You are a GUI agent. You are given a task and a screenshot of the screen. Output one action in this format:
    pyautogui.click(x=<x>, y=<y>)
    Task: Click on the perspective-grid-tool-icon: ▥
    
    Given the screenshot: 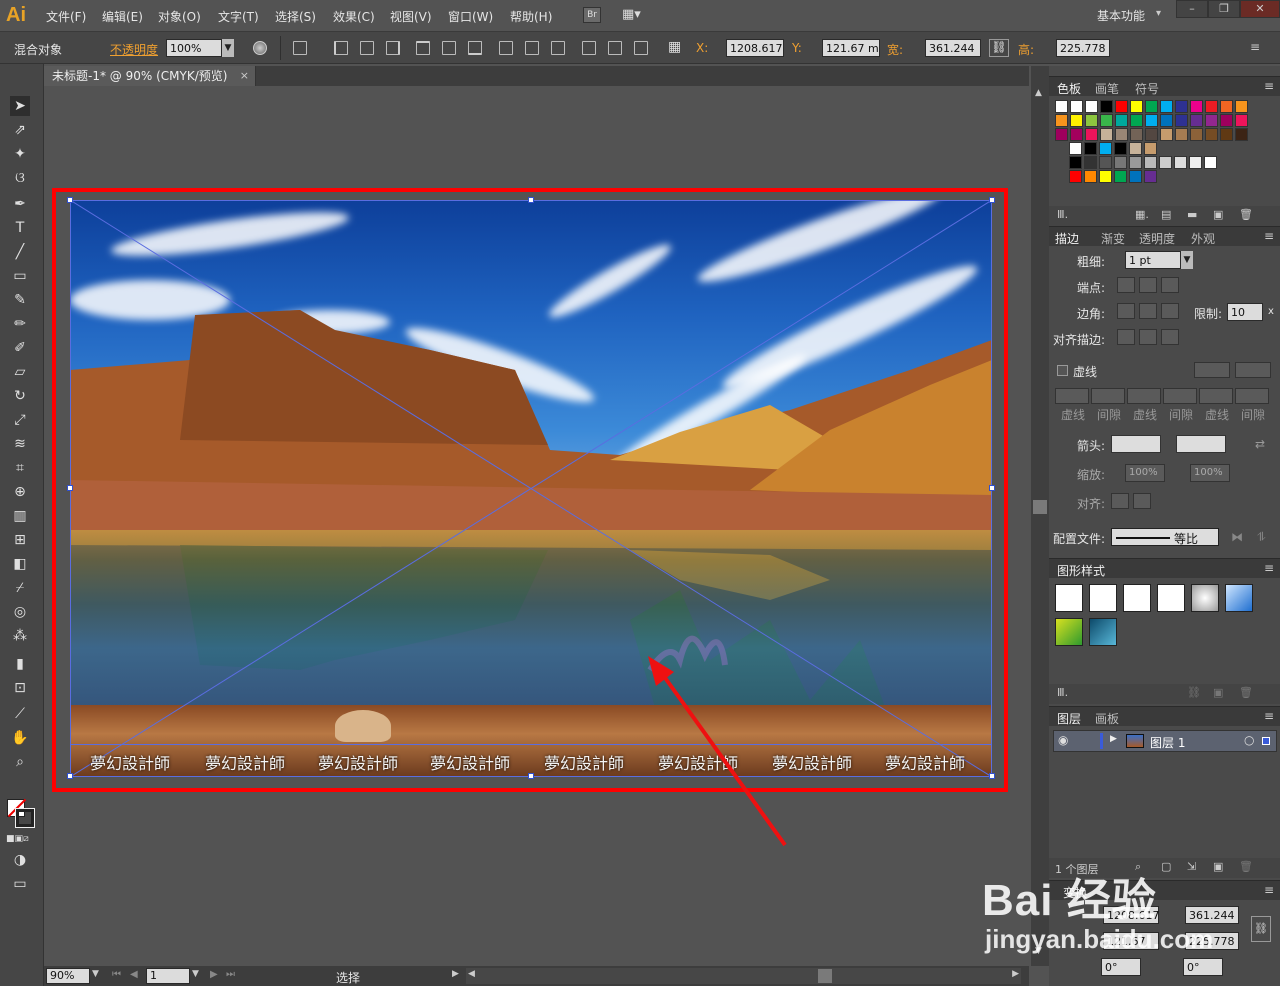 What is the action you would take?
    pyautogui.click(x=20, y=516)
    